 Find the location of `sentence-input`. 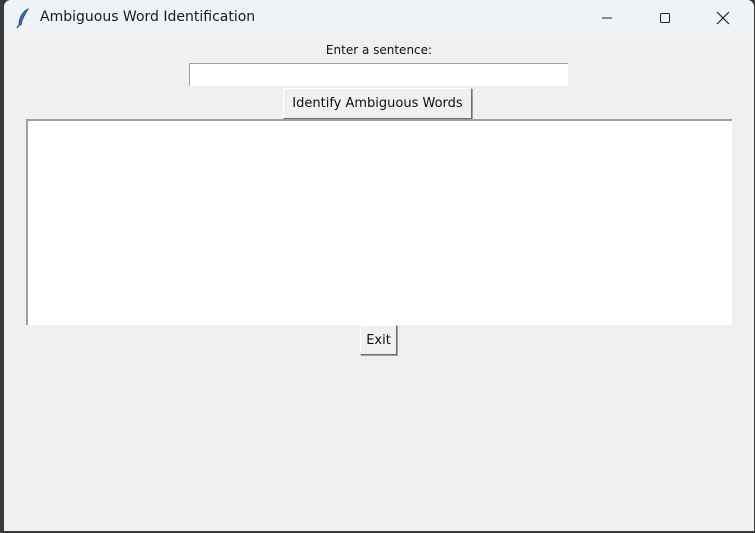

sentence-input is located at coordinates (378, 74).